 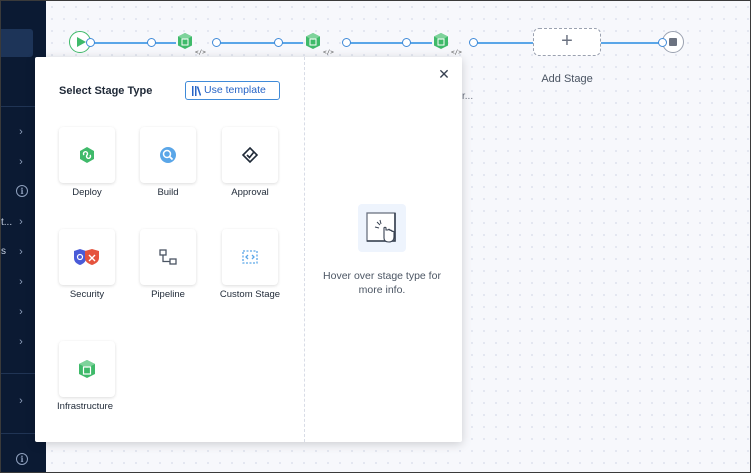 What do you see at coordinates (3, 251) in the screenshot?
I see `nav-item-label-truncated: s` at bounding box center [3, 251].